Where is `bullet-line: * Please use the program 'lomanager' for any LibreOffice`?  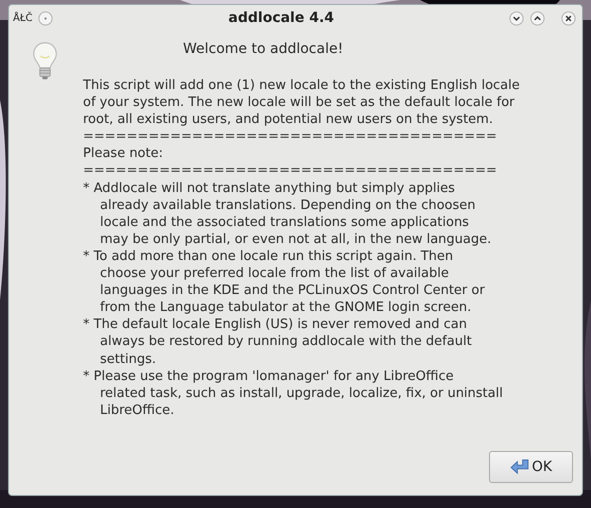
bullet-line: * Please use the program 'lomanager' for any LibreOffice is located at coordinates (269, 376).